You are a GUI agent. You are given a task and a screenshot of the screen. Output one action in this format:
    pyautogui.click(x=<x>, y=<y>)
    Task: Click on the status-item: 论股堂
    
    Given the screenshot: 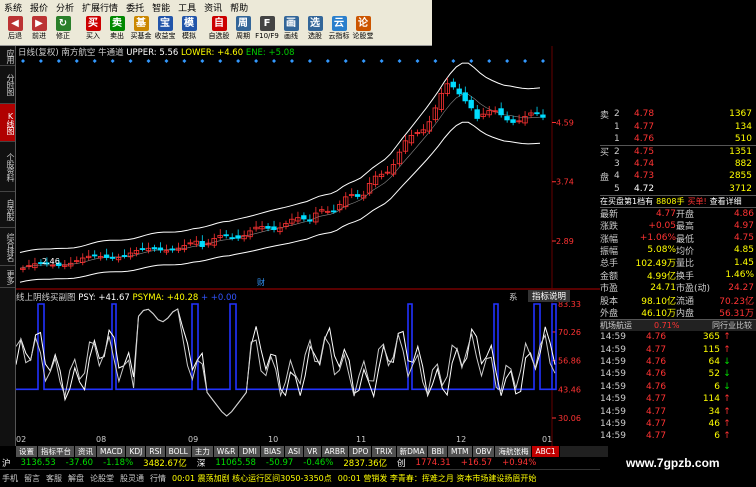 What is the action you would take?
    pyautogui.click(x=102, y=478)
    